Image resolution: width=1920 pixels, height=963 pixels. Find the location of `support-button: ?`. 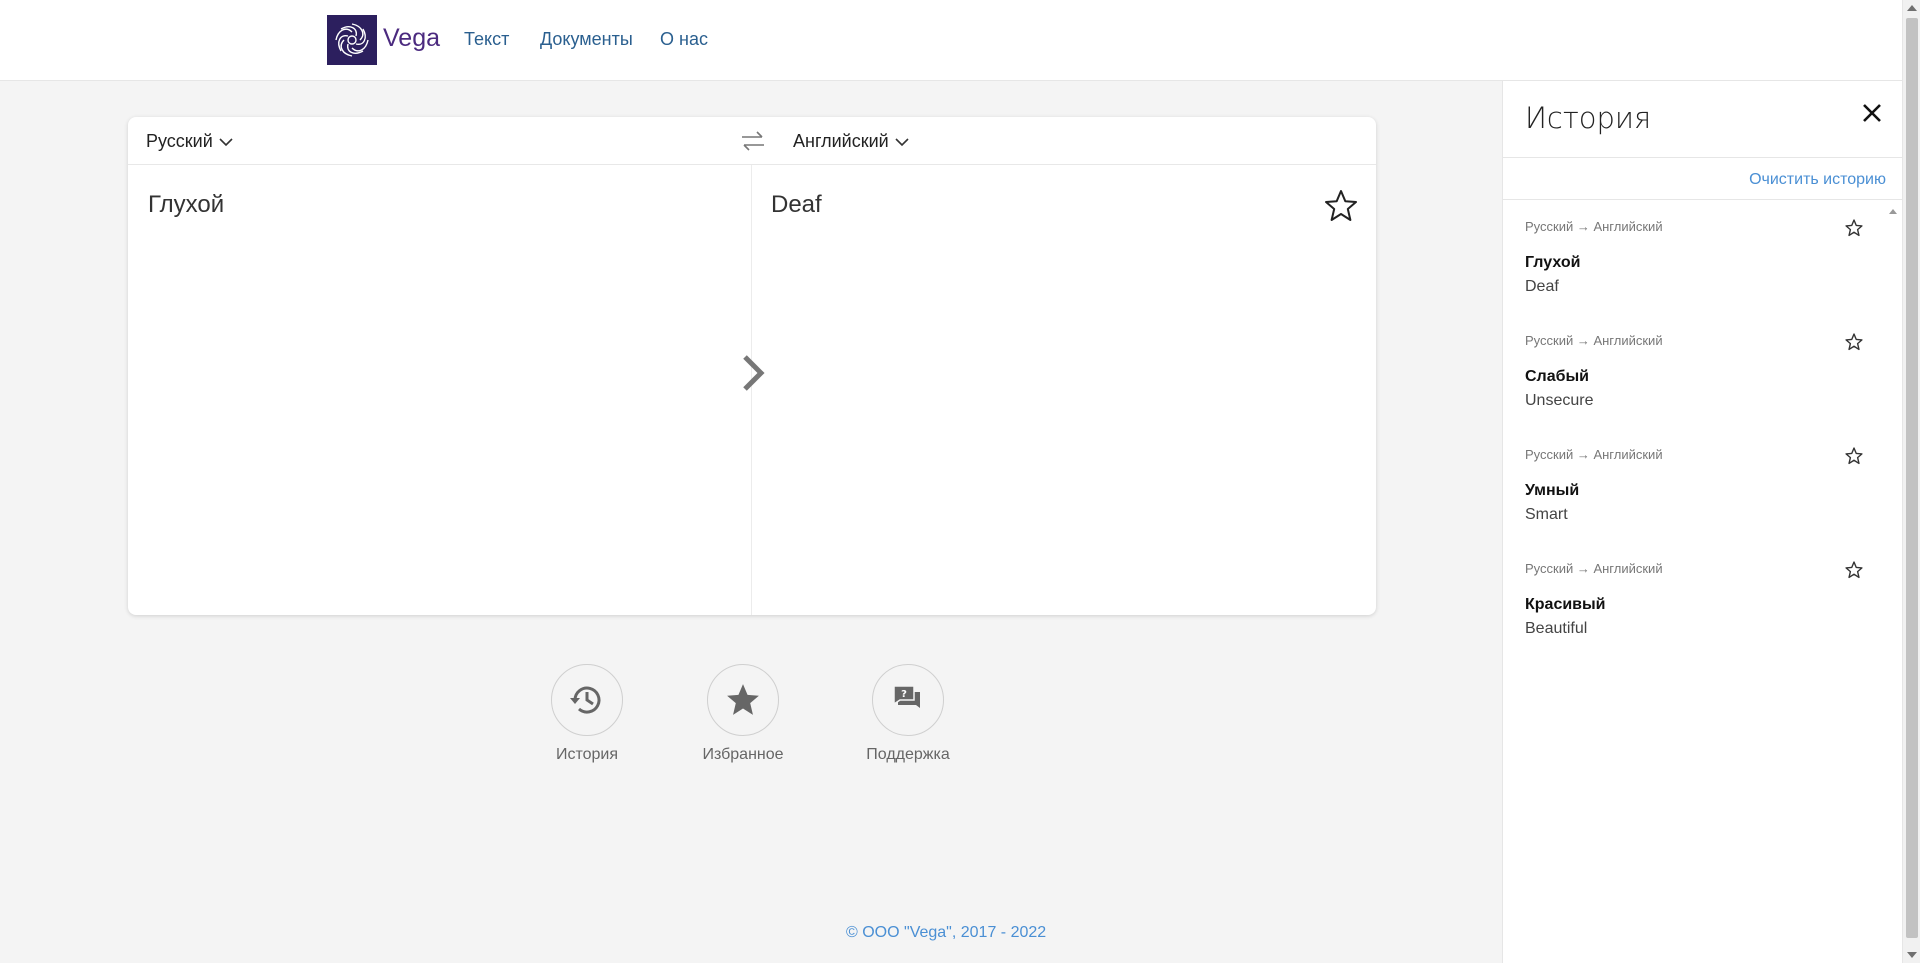

support-button: ? is located at coordinates (908, 700).